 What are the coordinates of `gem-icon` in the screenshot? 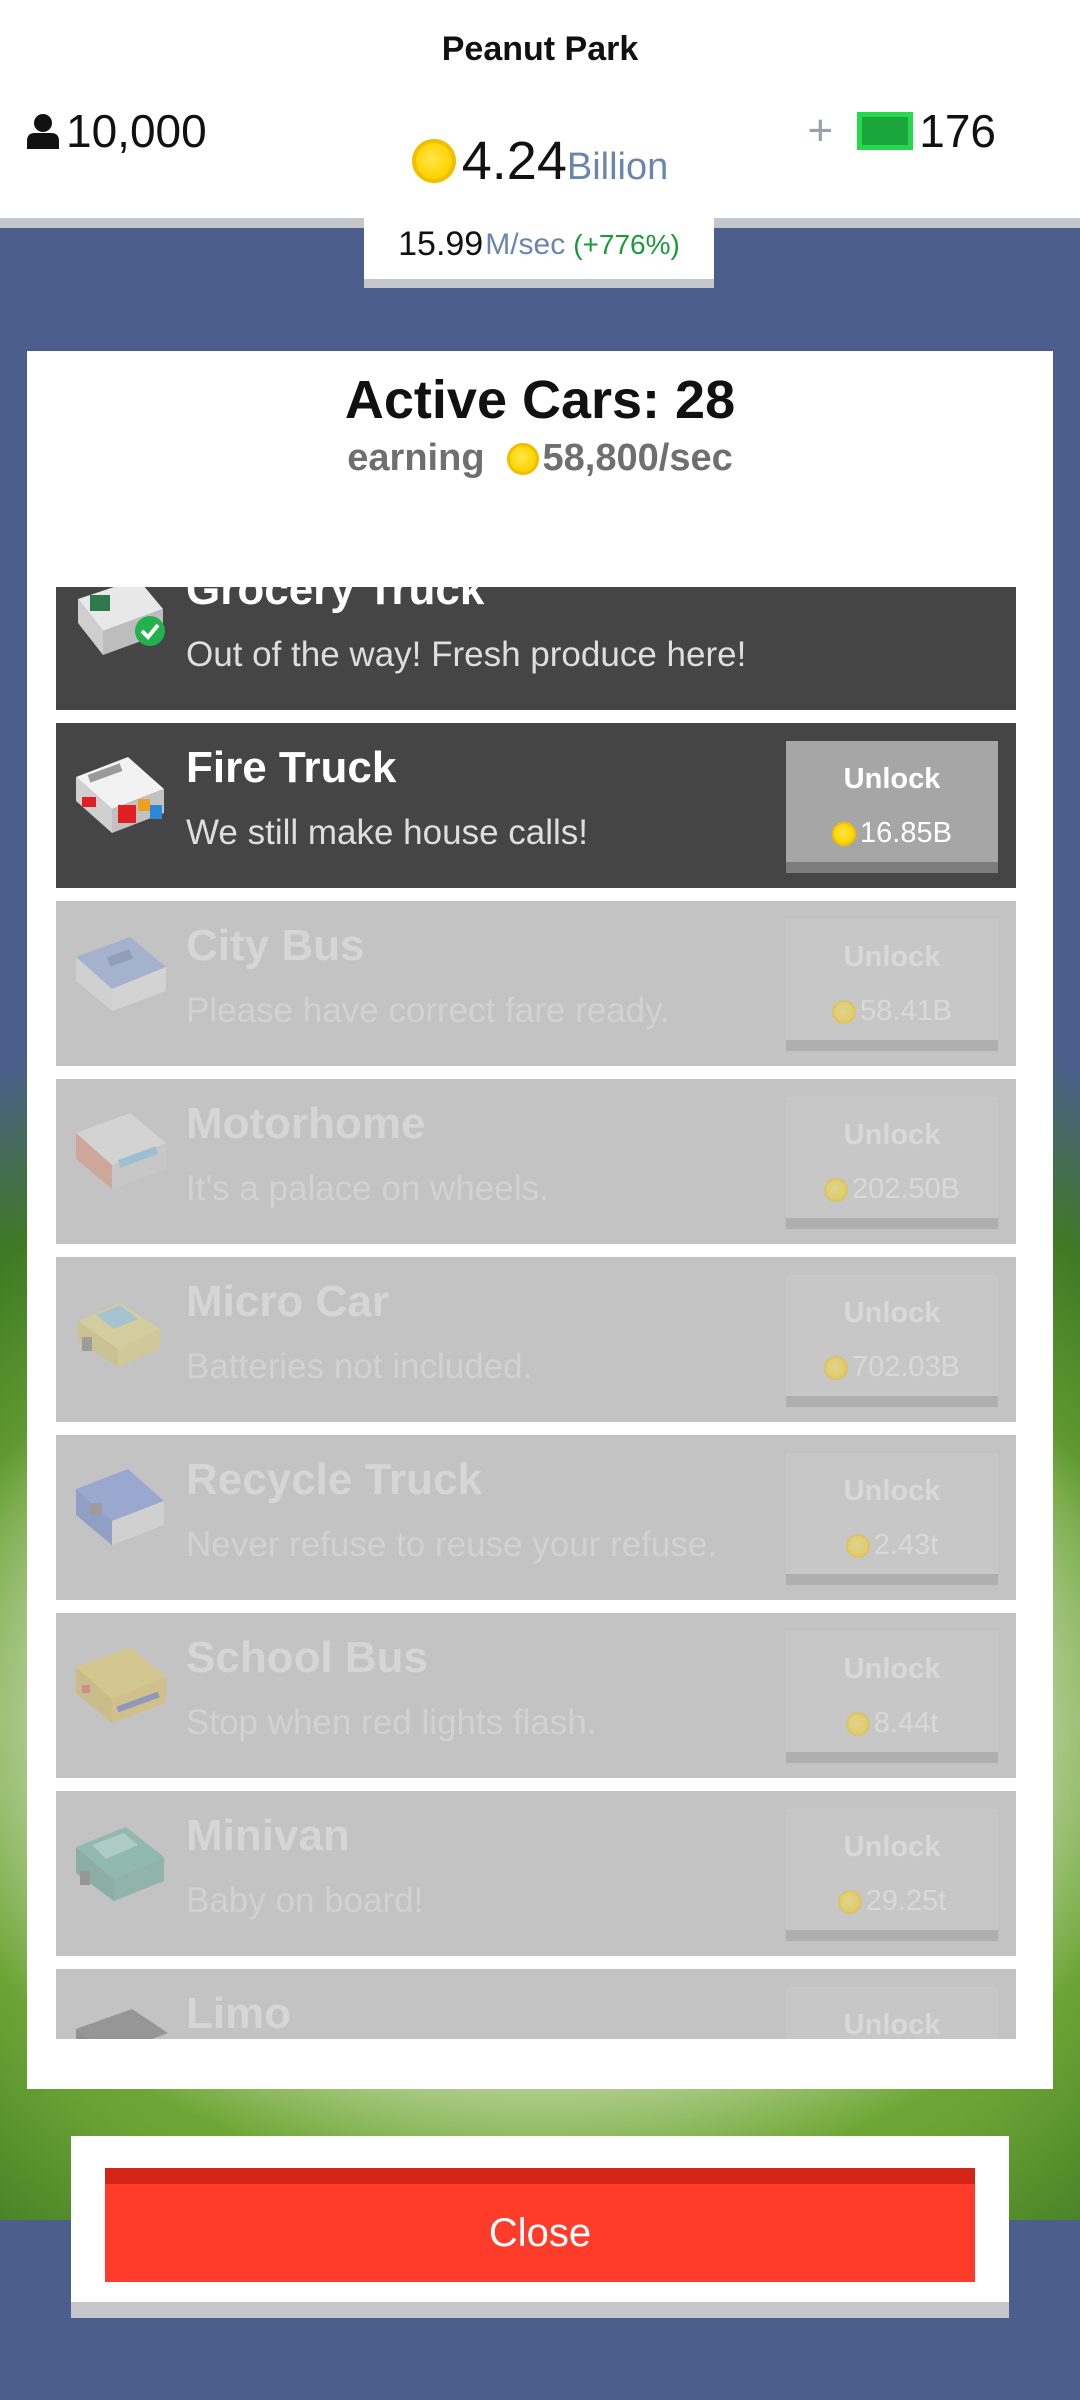 It's located at (885, 131).